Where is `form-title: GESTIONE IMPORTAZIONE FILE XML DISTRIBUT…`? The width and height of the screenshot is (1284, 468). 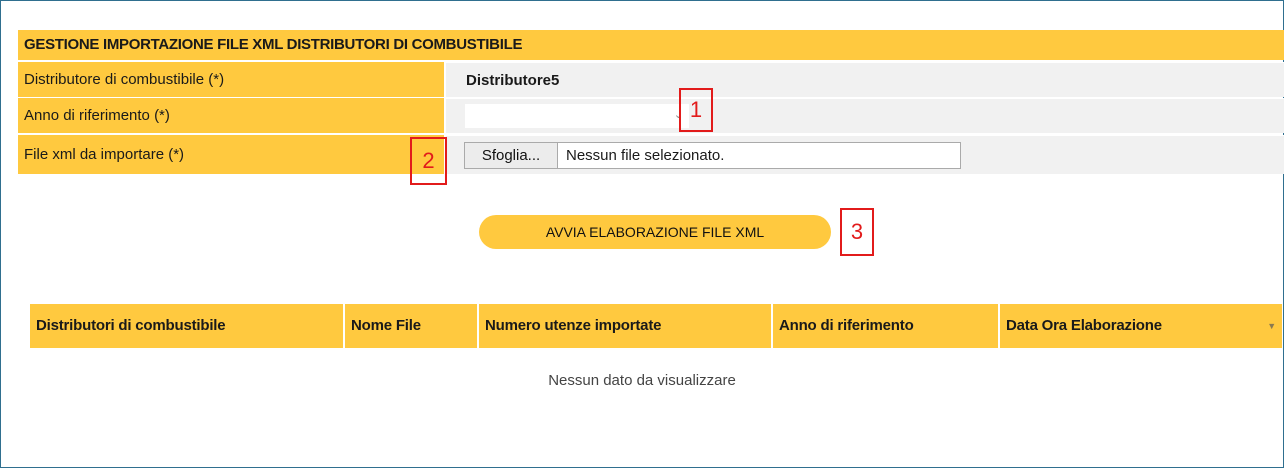
form-title: GESTIONE IMPORTAZIONE FILE XML DISTRIBUT… is located at coordinates (651, 45).